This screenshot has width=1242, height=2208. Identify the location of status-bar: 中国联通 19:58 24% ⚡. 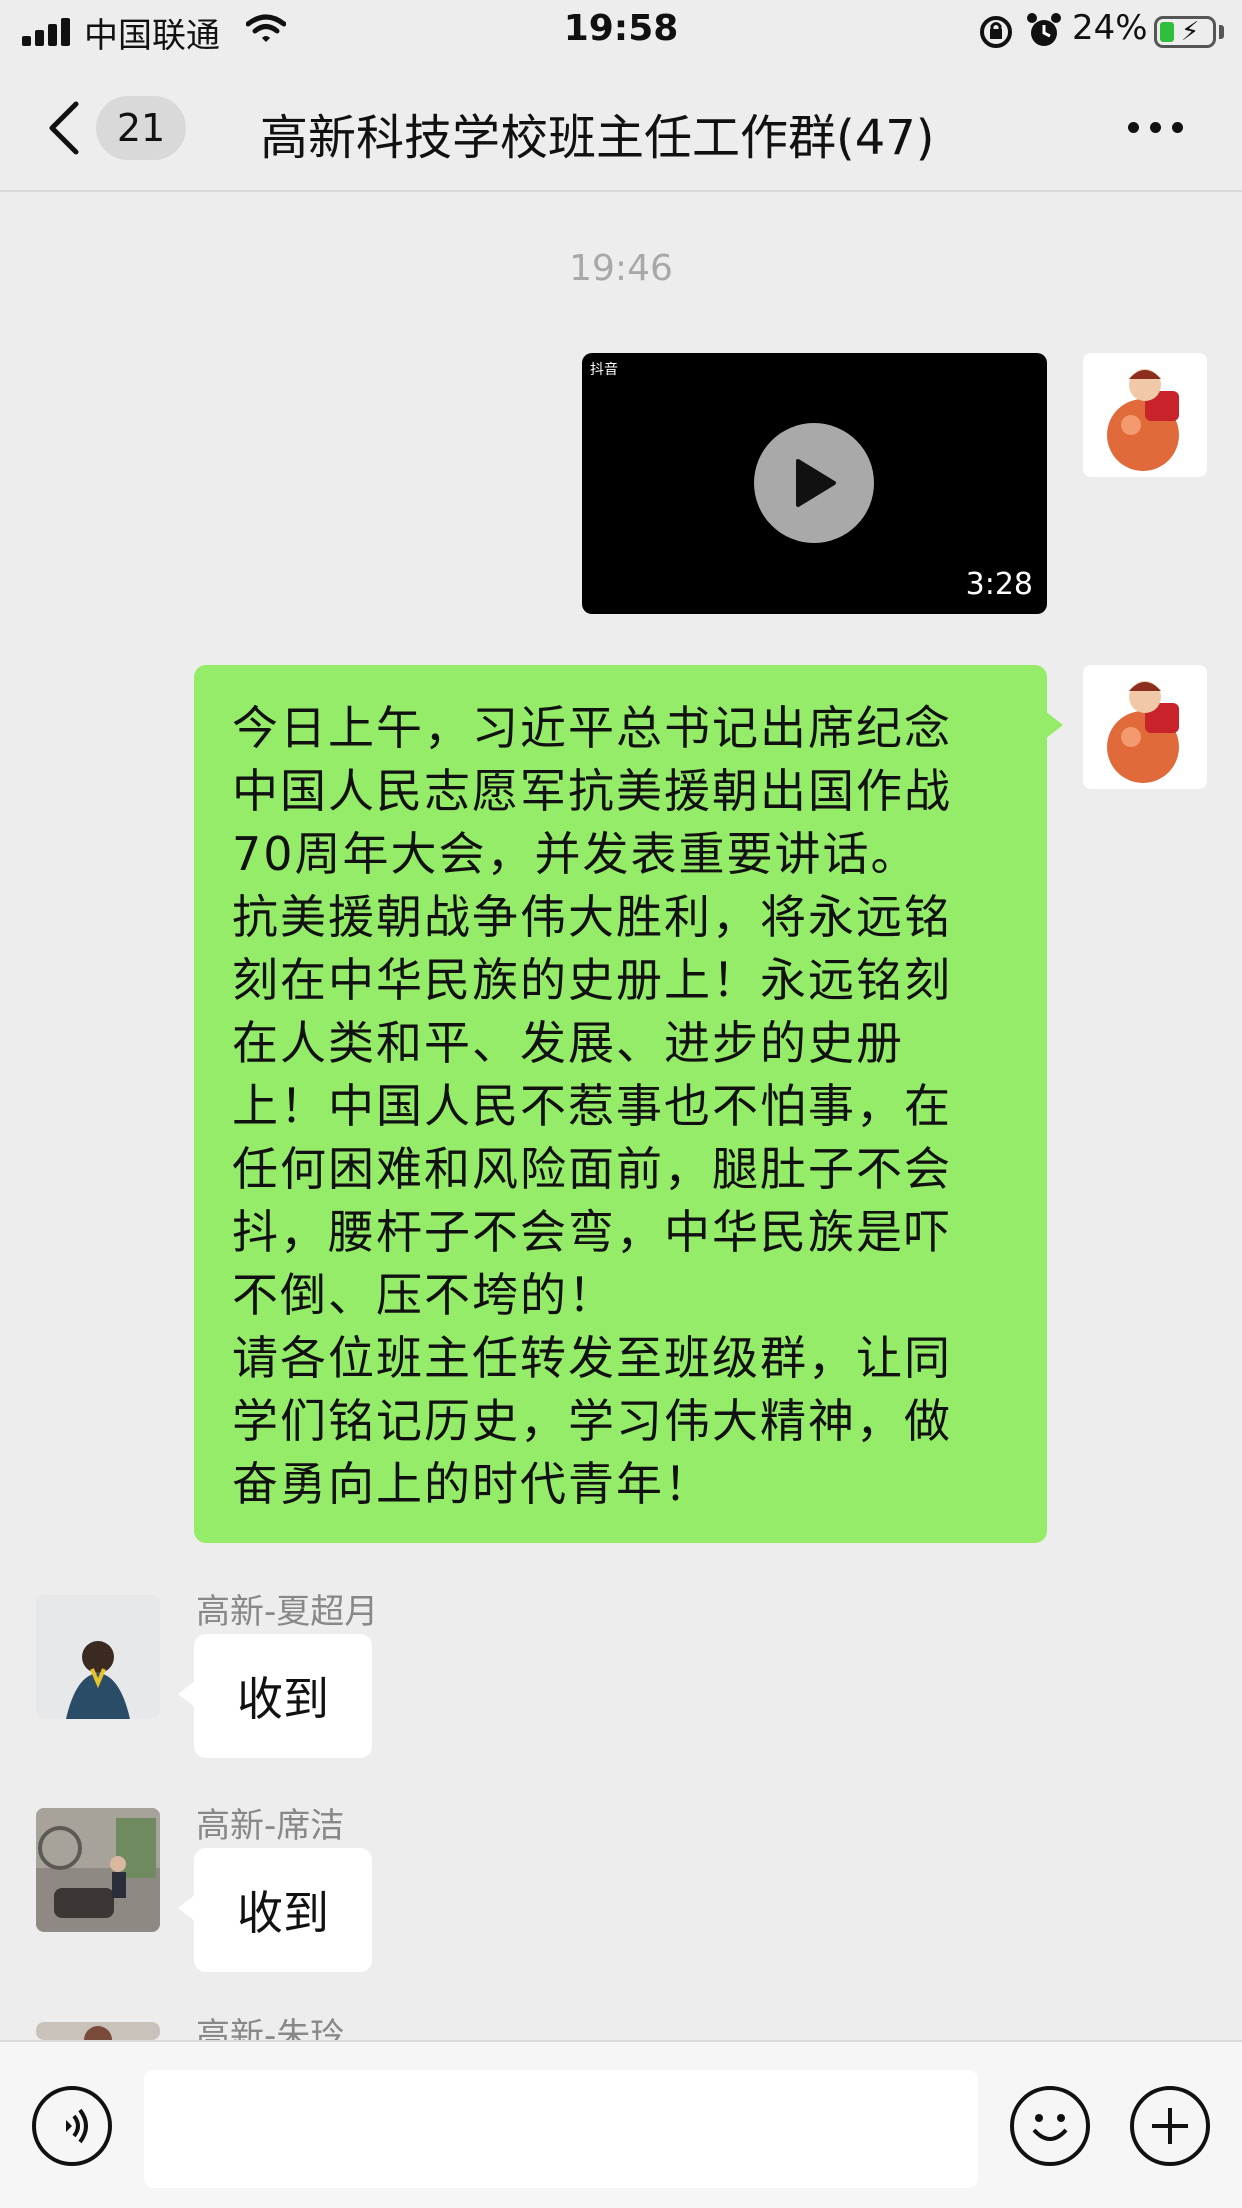
(621, 32).